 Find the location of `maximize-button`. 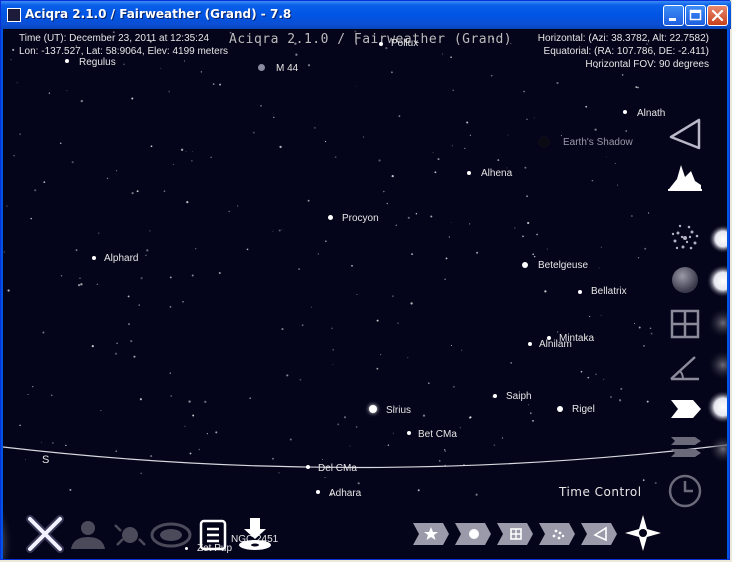

maximize-button is located at coordinates (695, 15).